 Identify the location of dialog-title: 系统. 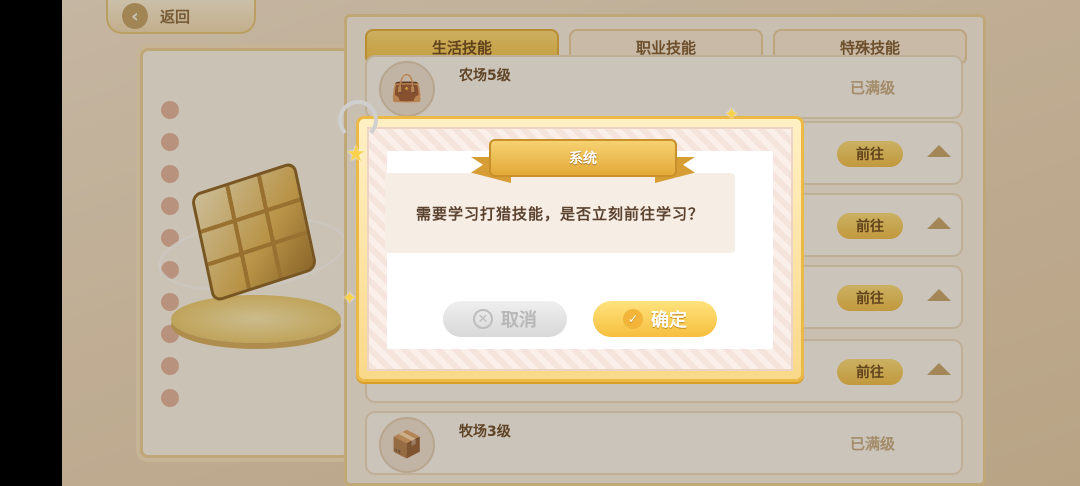
(583, 159).